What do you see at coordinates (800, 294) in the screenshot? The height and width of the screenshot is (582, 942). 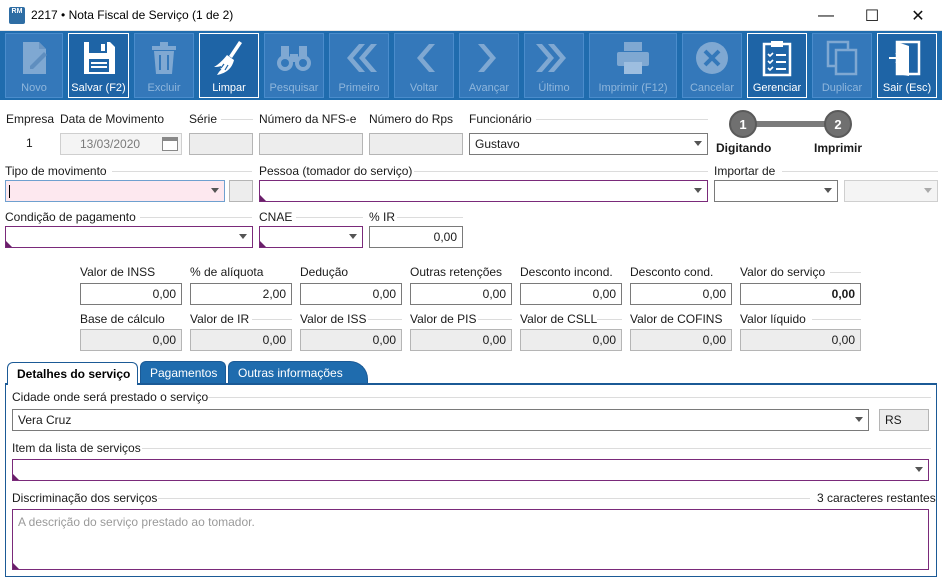 I see `valor-servico-input: 0,00` at bounding box center [800, 294].